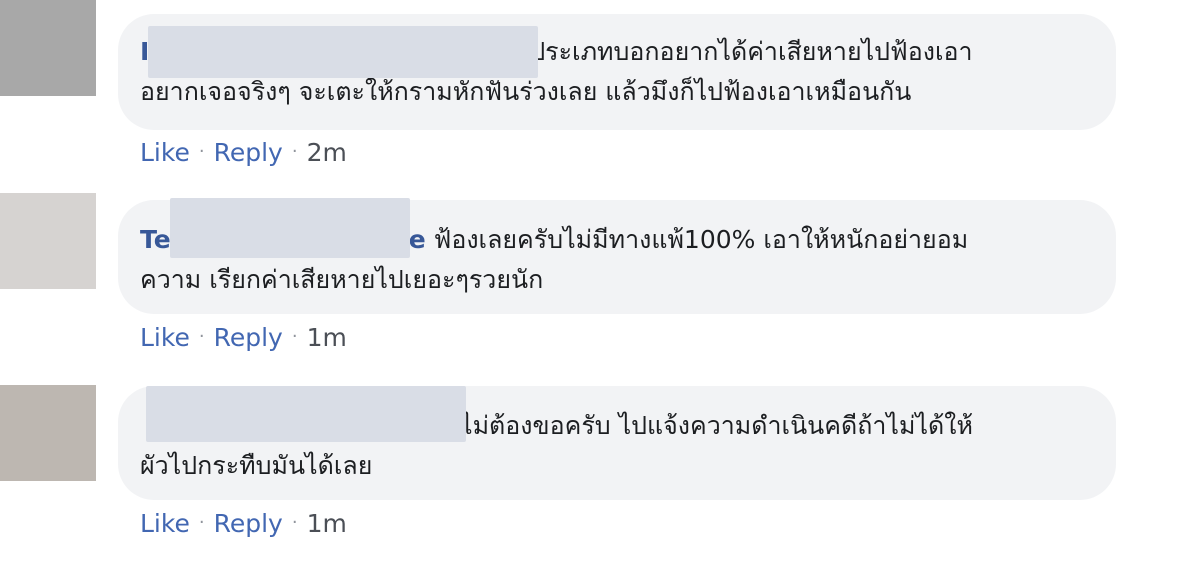 The image size is (1200, 561). What do you see at coordinates (617, 466) in the screenshot?
I see `comment-text-line: ผัวไปกระทืบมันได้เลย` at bounding box center [617, 466].